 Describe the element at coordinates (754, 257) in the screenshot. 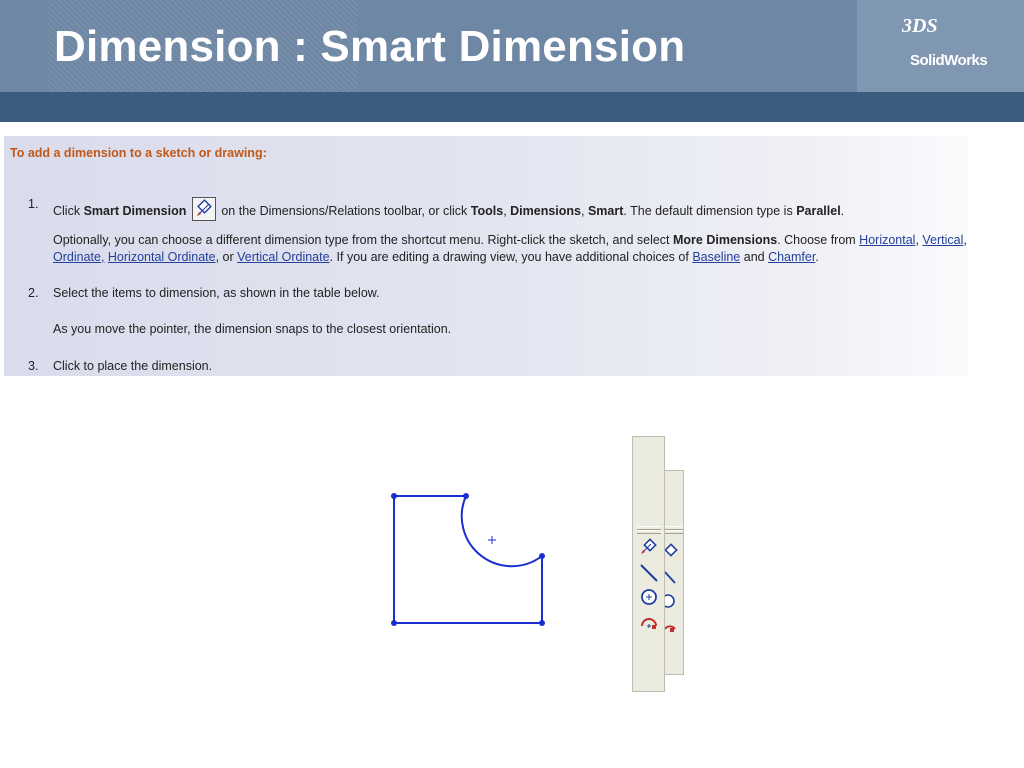

I see `text: and` at that location.